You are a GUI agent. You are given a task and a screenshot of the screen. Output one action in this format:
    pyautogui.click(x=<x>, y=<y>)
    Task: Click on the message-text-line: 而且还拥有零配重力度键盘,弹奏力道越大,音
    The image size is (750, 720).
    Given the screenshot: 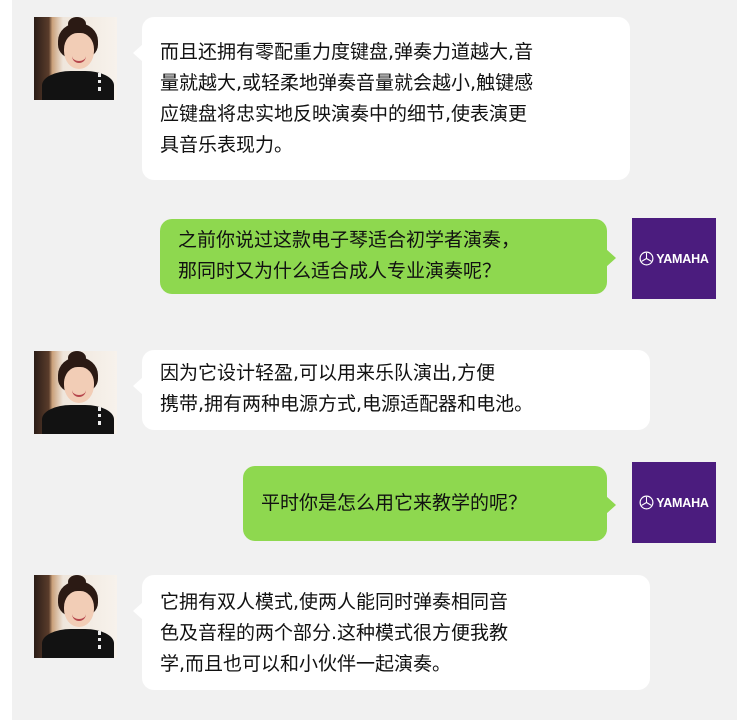 What is the action you would take?
    pyautogui.click(x=347, y=52)
    